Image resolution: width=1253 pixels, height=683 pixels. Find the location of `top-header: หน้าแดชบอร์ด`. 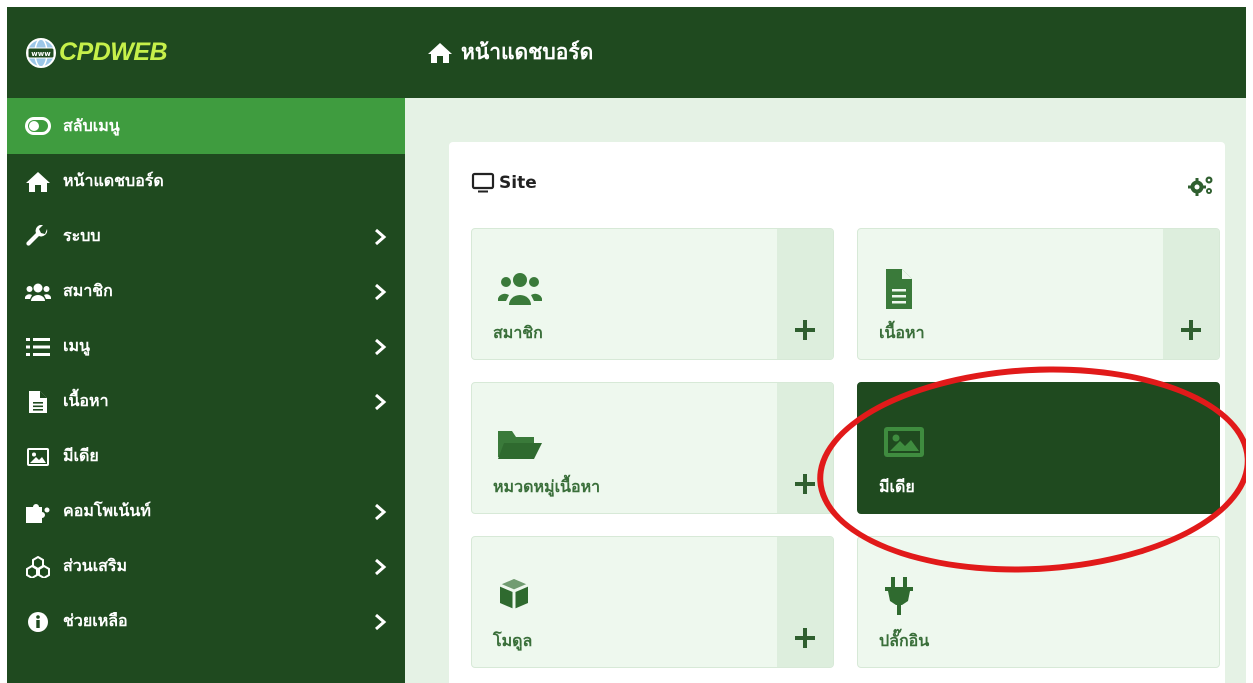

top-header: หน้าแดชบอร์ด is located at coordinates (825, 52).